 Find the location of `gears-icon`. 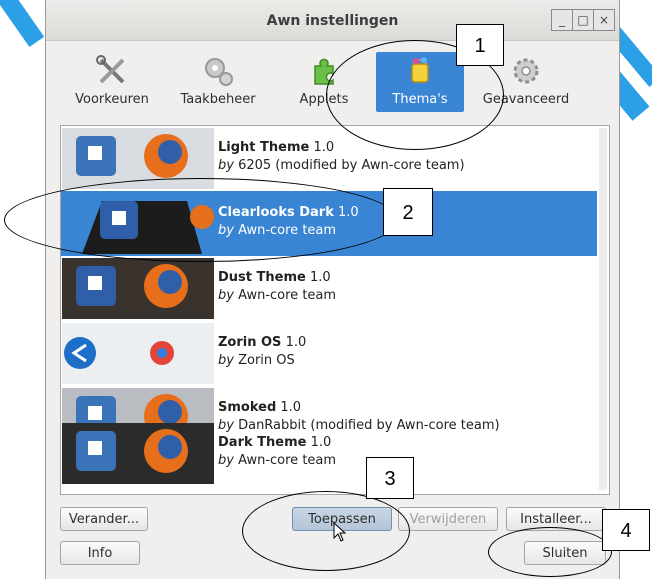

gears-icon is located at coordinates (219, 72).